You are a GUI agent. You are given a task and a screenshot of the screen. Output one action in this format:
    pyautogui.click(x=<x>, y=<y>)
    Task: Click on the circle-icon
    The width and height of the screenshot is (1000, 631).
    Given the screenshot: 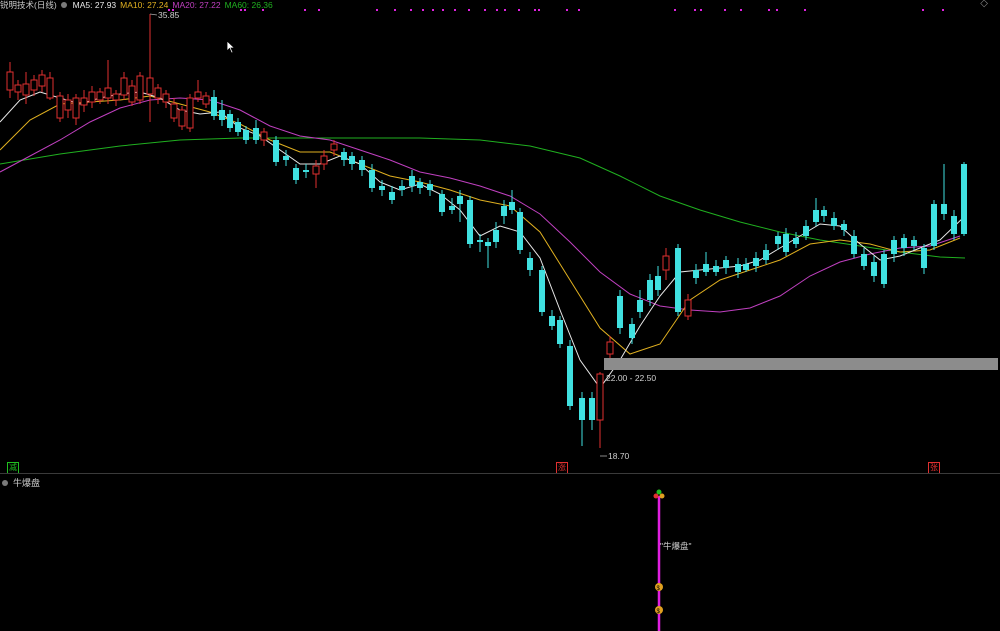 What is the action you would take?
    pyautogui.click(x=63, y=4)
    